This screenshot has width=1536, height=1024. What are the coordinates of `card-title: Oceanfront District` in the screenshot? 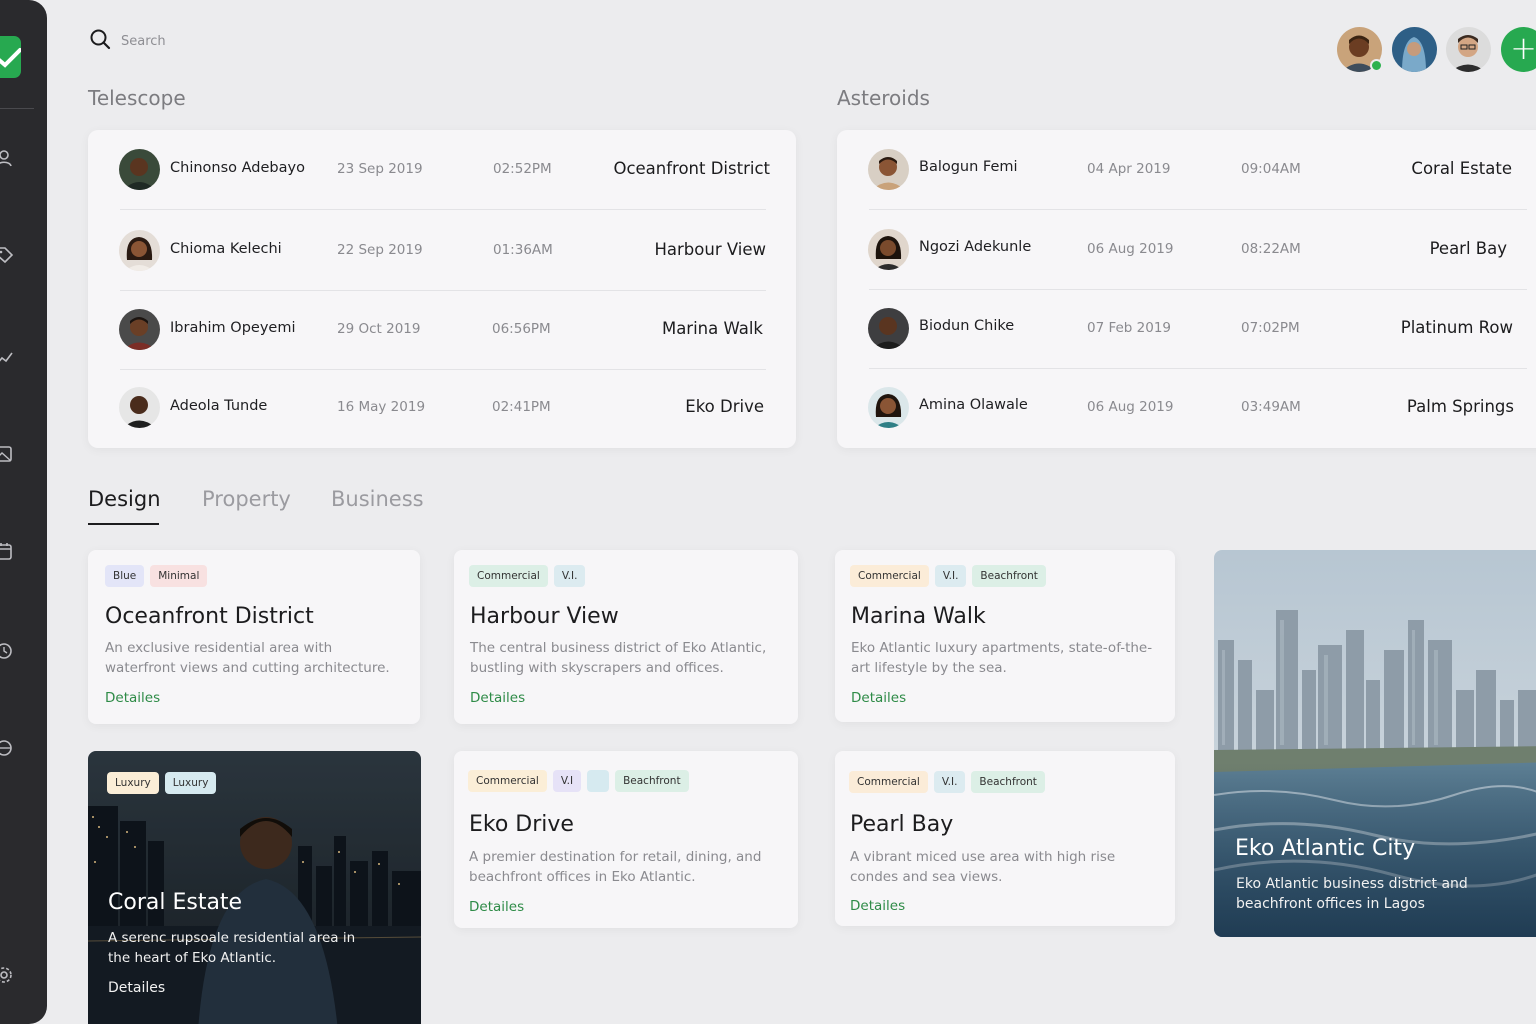 It's located at (209, 616).